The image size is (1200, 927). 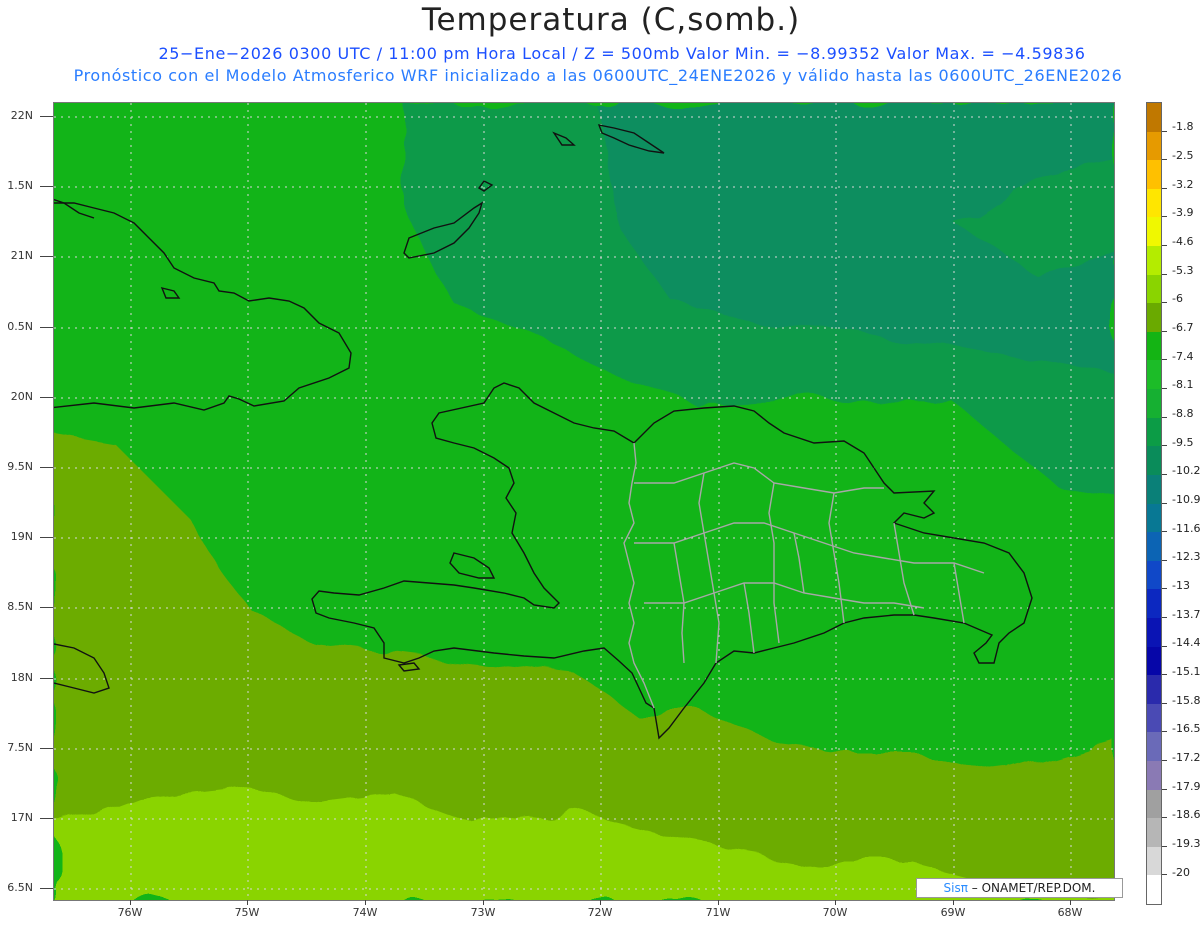 I want to click on colorbar-label: -9.5, so click(x=1183, y=442).